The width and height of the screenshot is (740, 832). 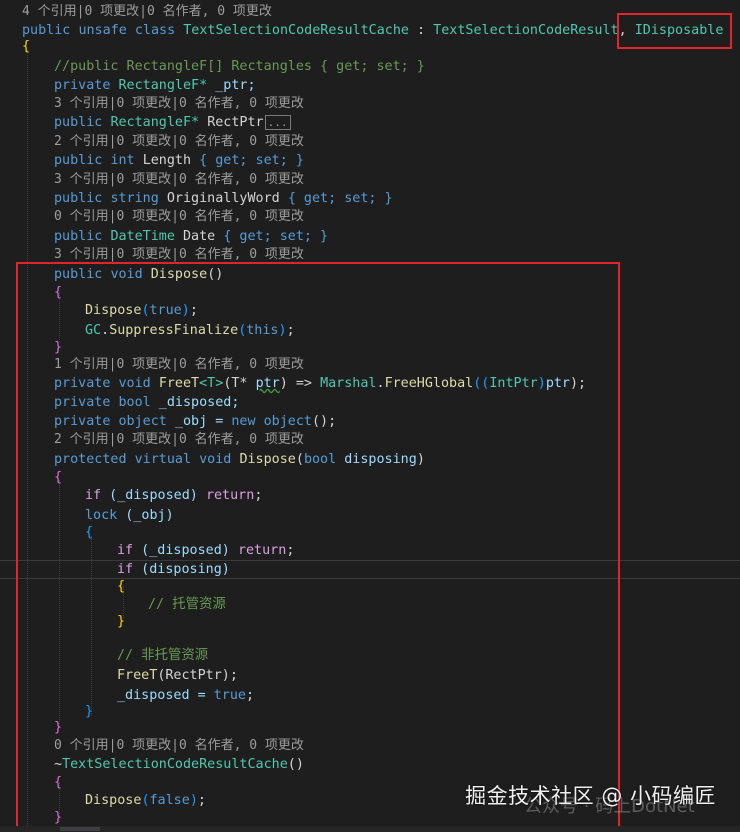 I want to click on class-open-brace: {, so click(x=26, y=46).